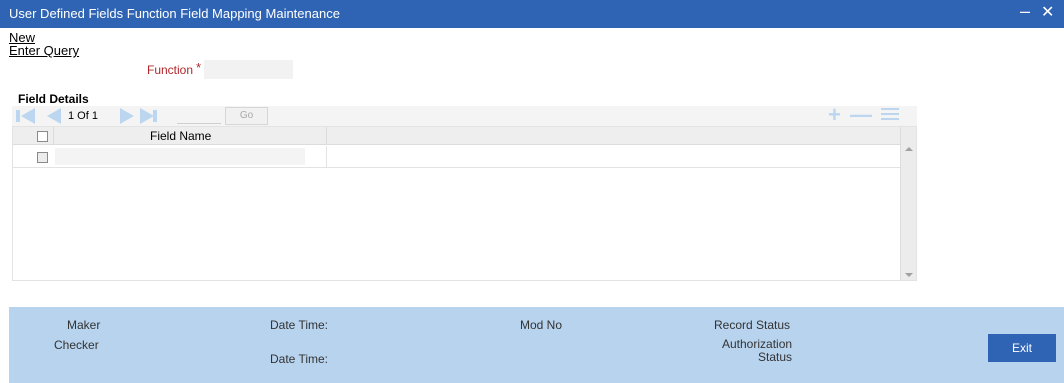 This screenshot has height=383, width=1064. I want to click on authorization-status-label: Authorization Status, so click(757, 351).